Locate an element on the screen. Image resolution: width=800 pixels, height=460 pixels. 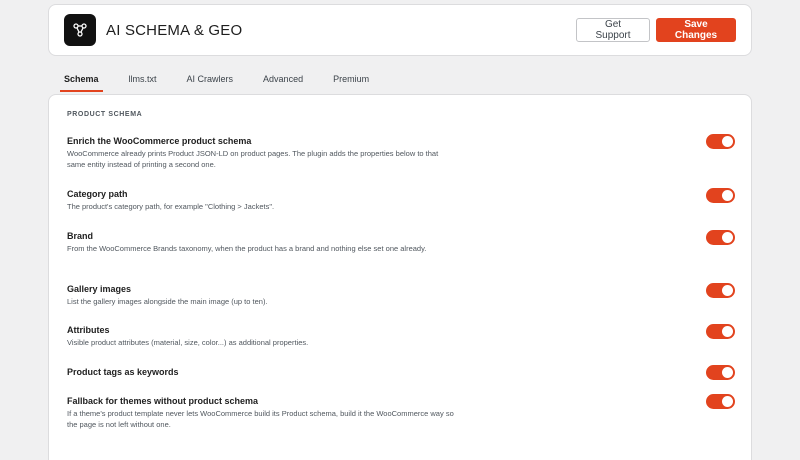
tab-advanced: Advanced is located at coordinates (283, 82).